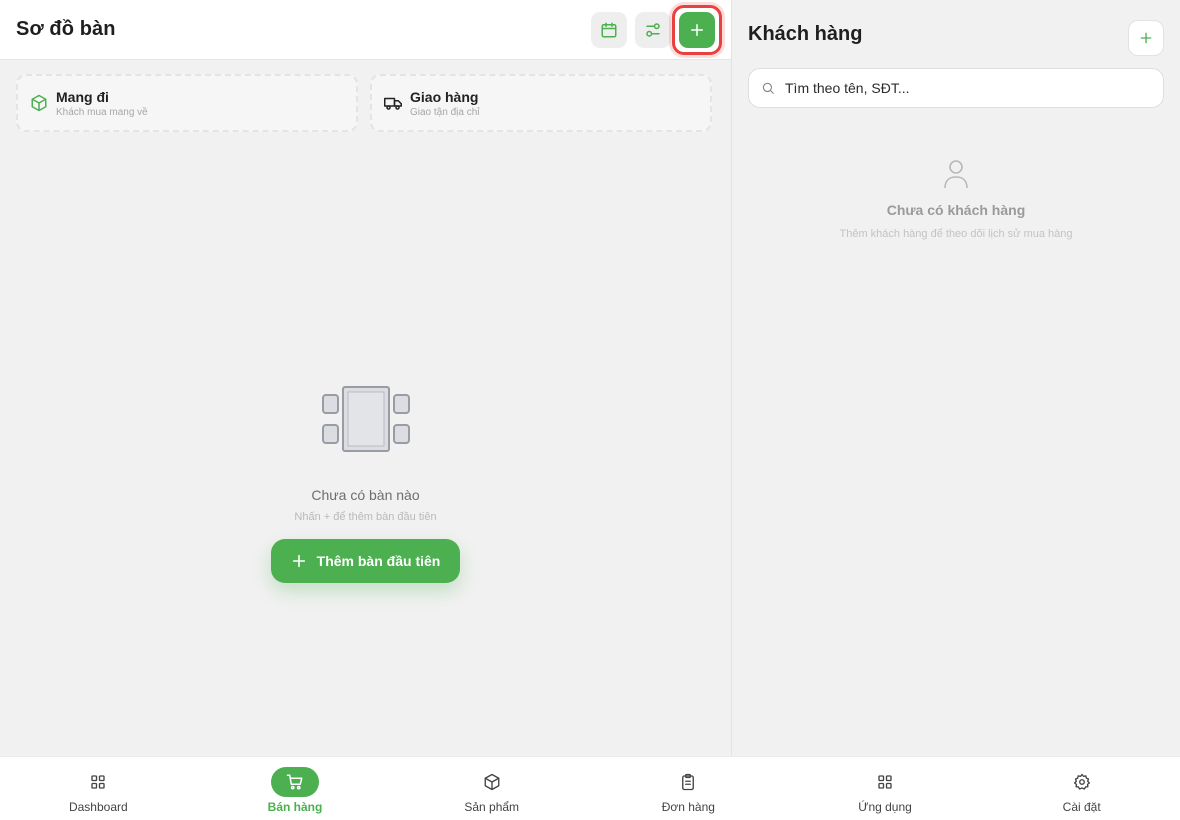 The height and width of the screenshot is (820, 1180). Describe the element at coordinates (885, 807) in the screenshot. I see `nav-label: Ứng dụng` at that location.